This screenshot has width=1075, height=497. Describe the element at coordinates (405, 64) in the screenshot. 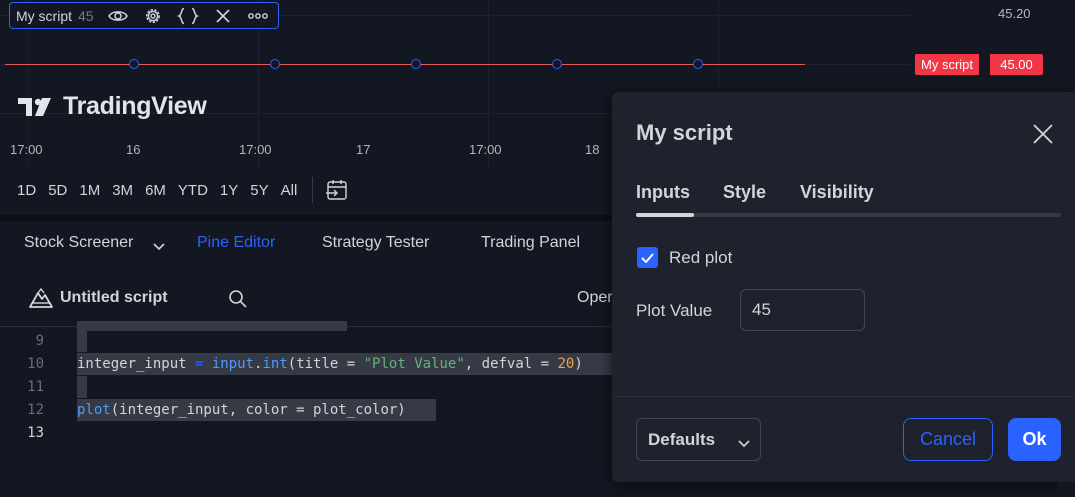

I see `plot-line` at that location.